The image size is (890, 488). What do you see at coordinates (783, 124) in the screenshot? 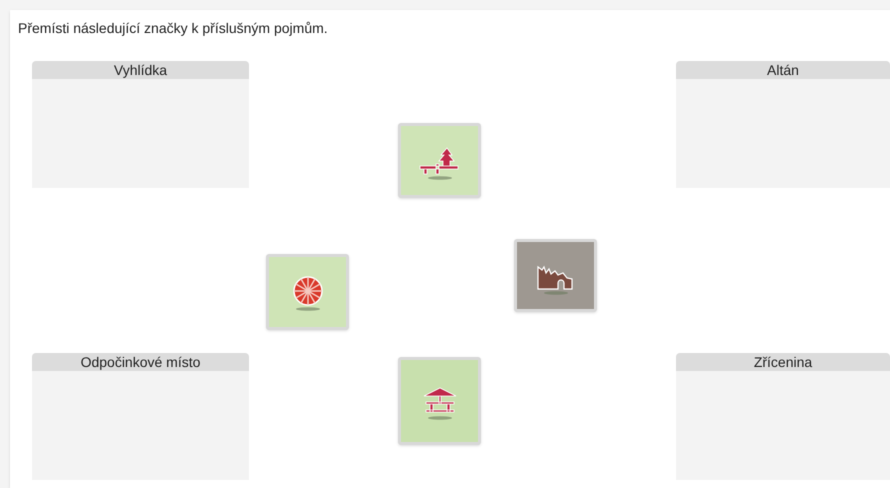
I see `drop-zone: Altán` at bounding box center [783, 124].